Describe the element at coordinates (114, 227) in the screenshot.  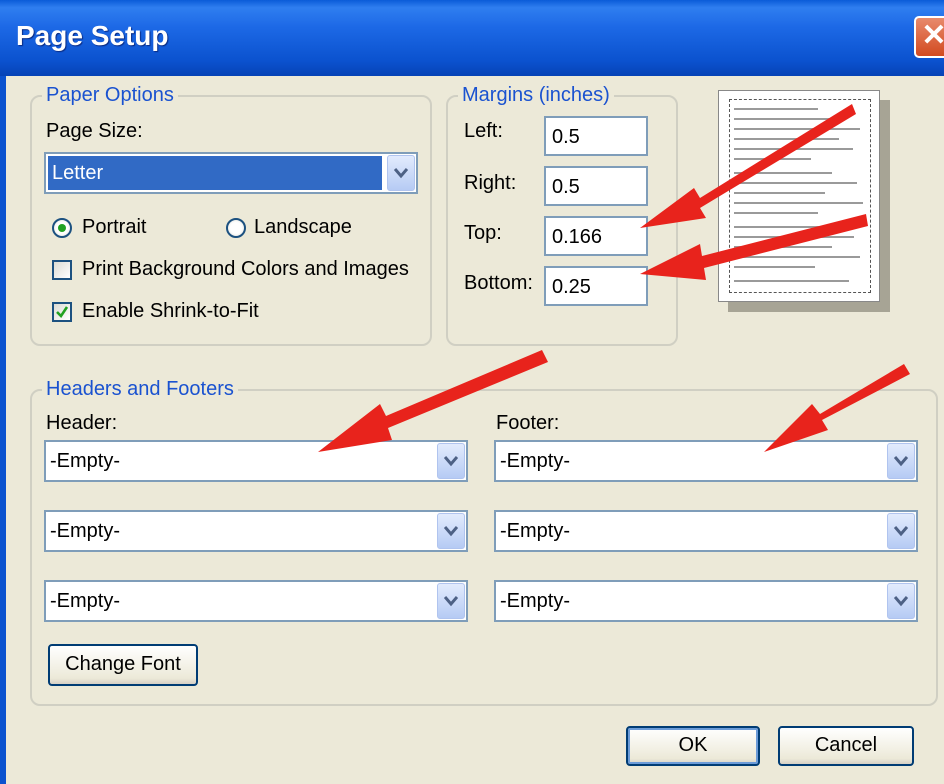
I see `portrait-label: Portrait` at that location.